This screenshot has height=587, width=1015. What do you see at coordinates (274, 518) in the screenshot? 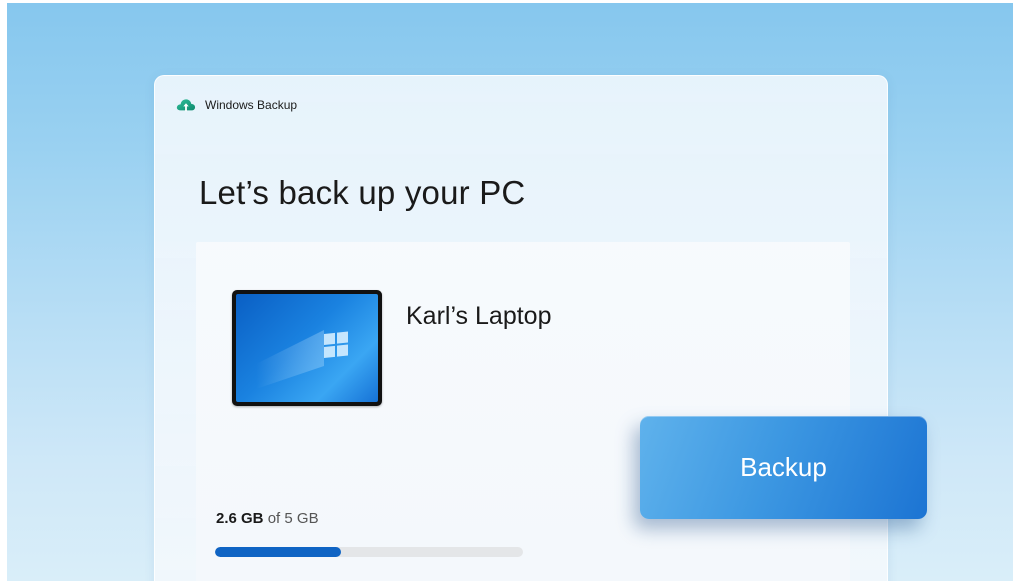
I see `storage-separator: of` at bounding box center [274, 518].